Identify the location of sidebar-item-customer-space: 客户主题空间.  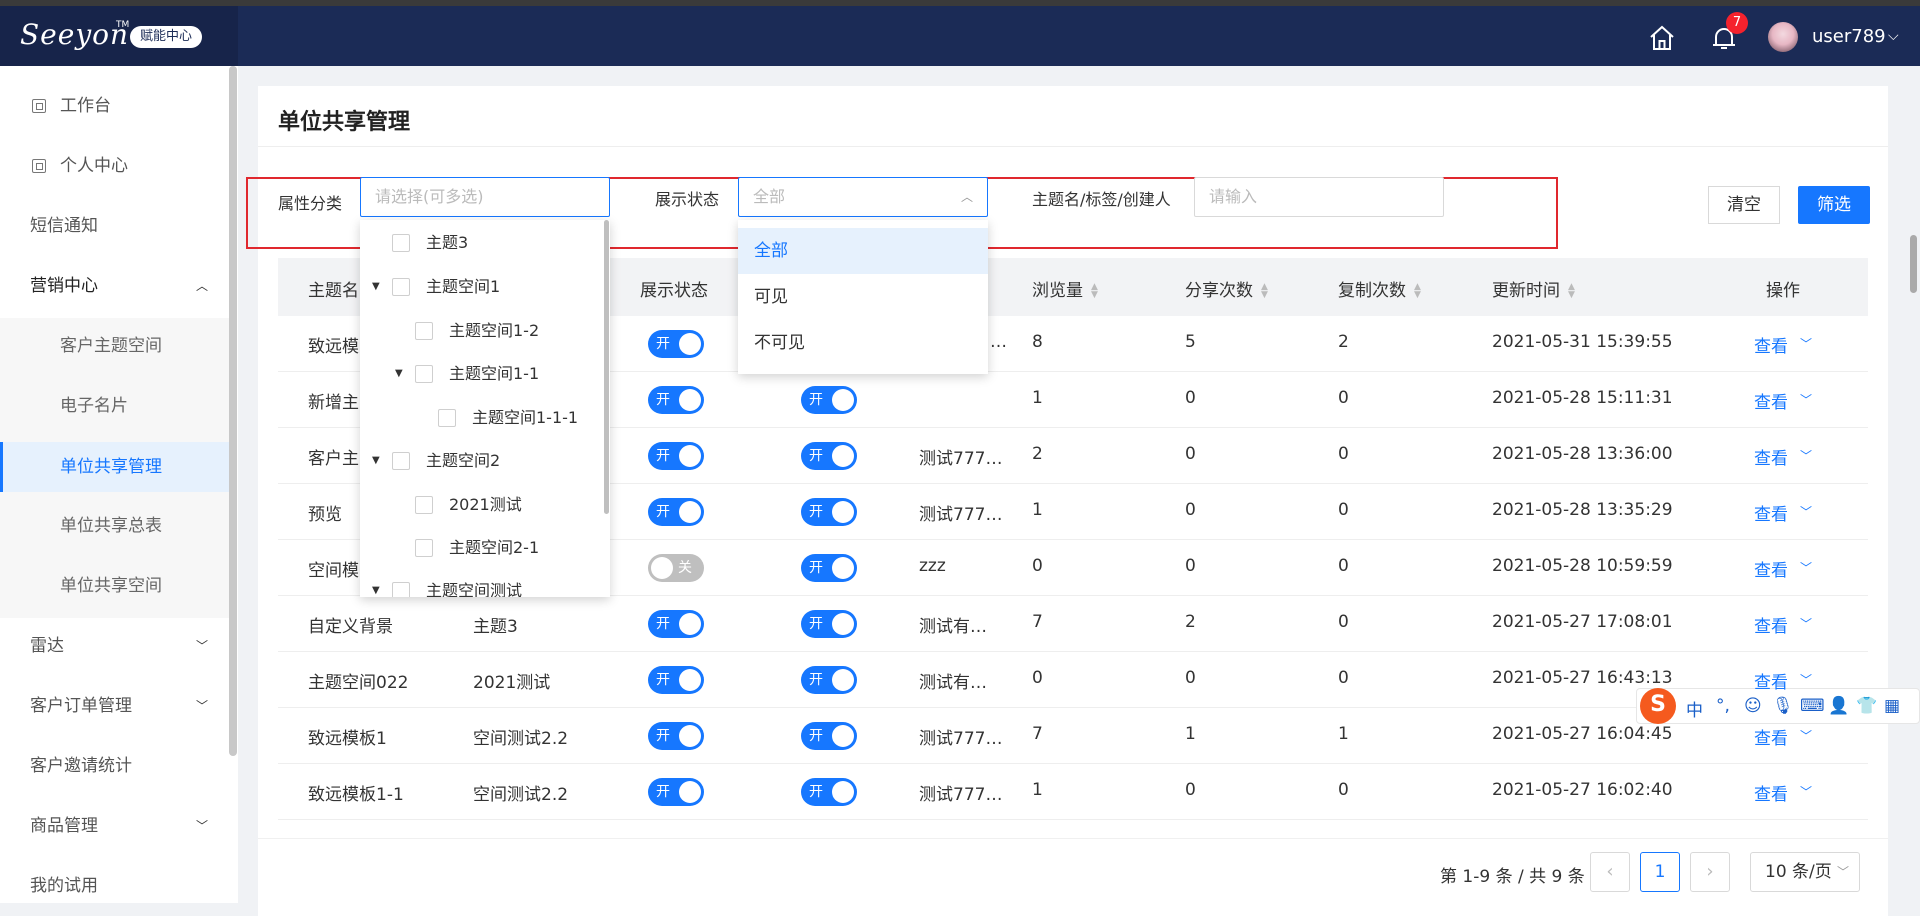
(115, 346).